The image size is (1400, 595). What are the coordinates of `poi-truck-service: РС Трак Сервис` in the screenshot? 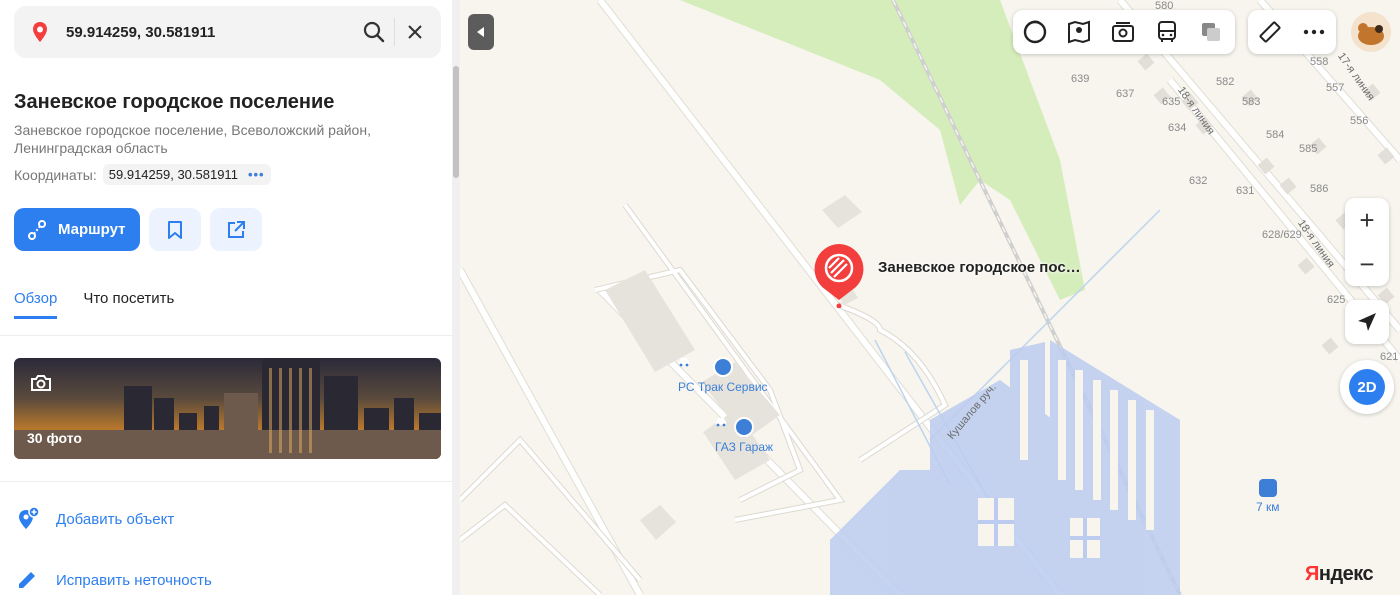 It's located at (723, 375).